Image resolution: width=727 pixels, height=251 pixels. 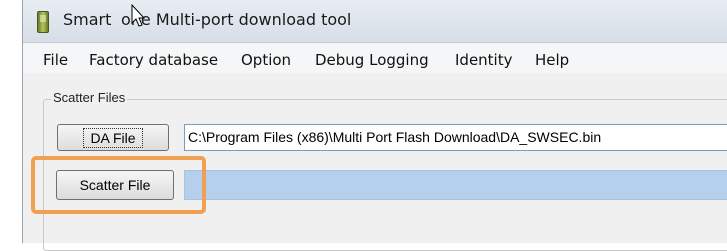 I want to click on window-title: Smart one Multi-port download tool, so click(x=207, y=19).